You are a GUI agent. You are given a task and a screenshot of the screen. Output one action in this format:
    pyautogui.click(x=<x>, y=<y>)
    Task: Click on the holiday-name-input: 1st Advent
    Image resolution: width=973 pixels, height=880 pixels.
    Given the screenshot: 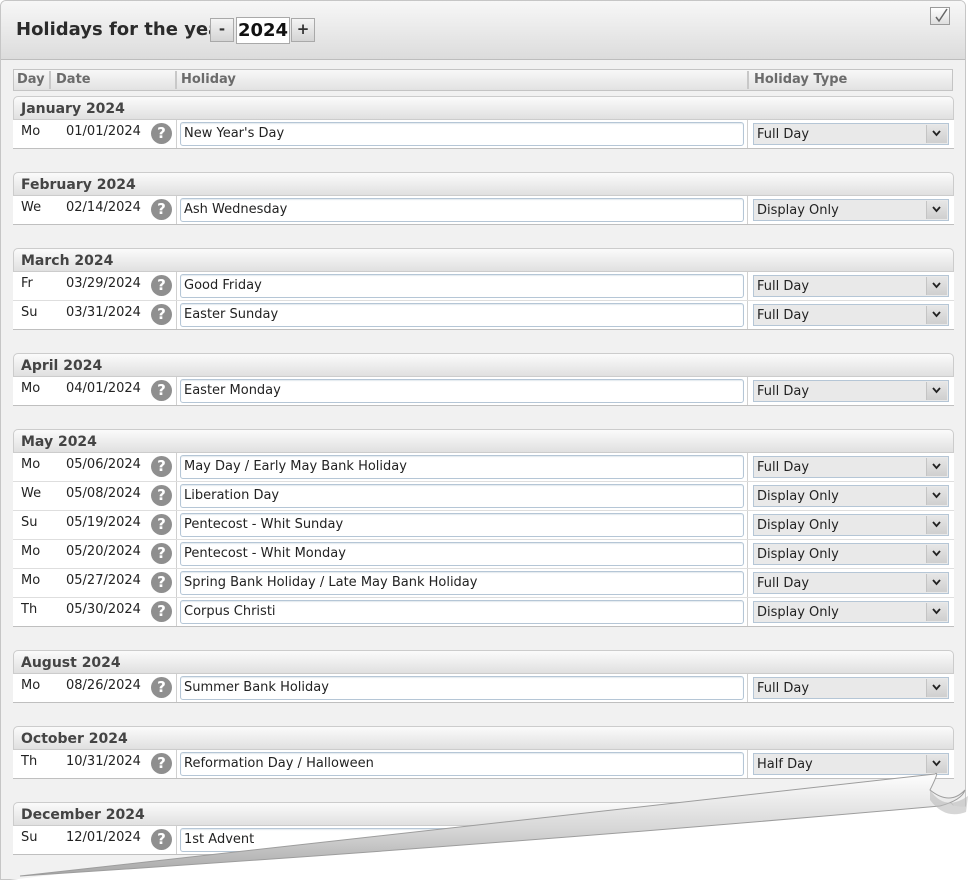 What is the action you would take?
    pyautogui.click(x=462, y=840)
    